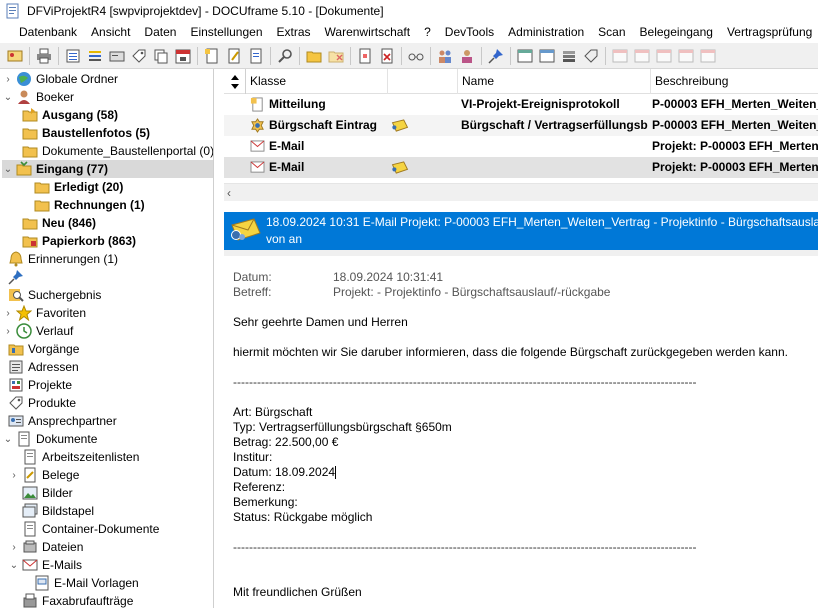 Image resolution: width=818 pixels, height=608 pixels. I want to click on menu-help: ?, so click(427, 32).